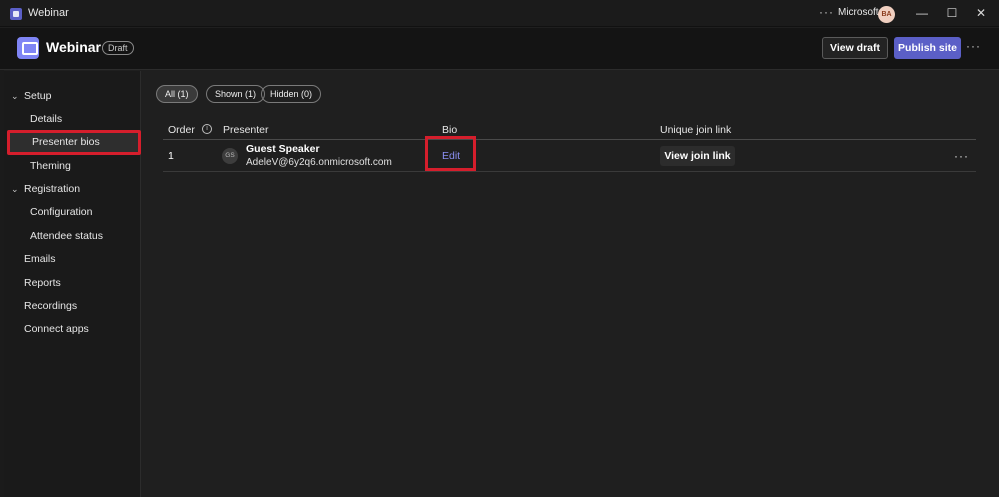 Image resolution: width=999 pixels, height=497 pixels. I want to click on organization-name: Microsoft, so click(858, 12).